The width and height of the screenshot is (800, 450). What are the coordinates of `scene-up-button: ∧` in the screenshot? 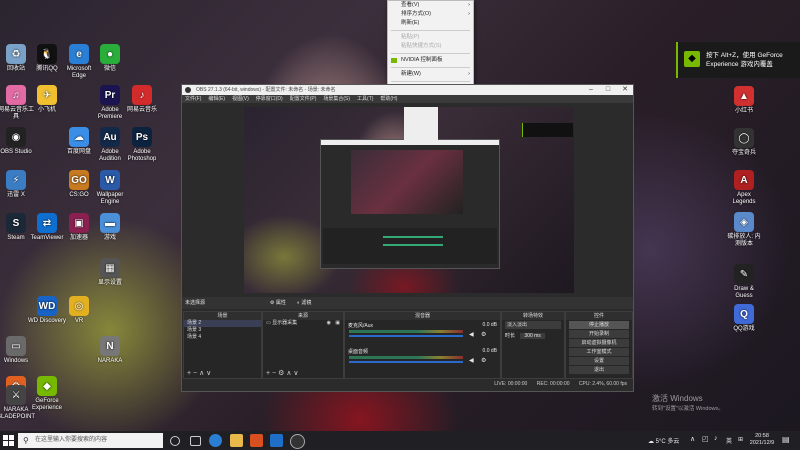 It's located at (201, 373).